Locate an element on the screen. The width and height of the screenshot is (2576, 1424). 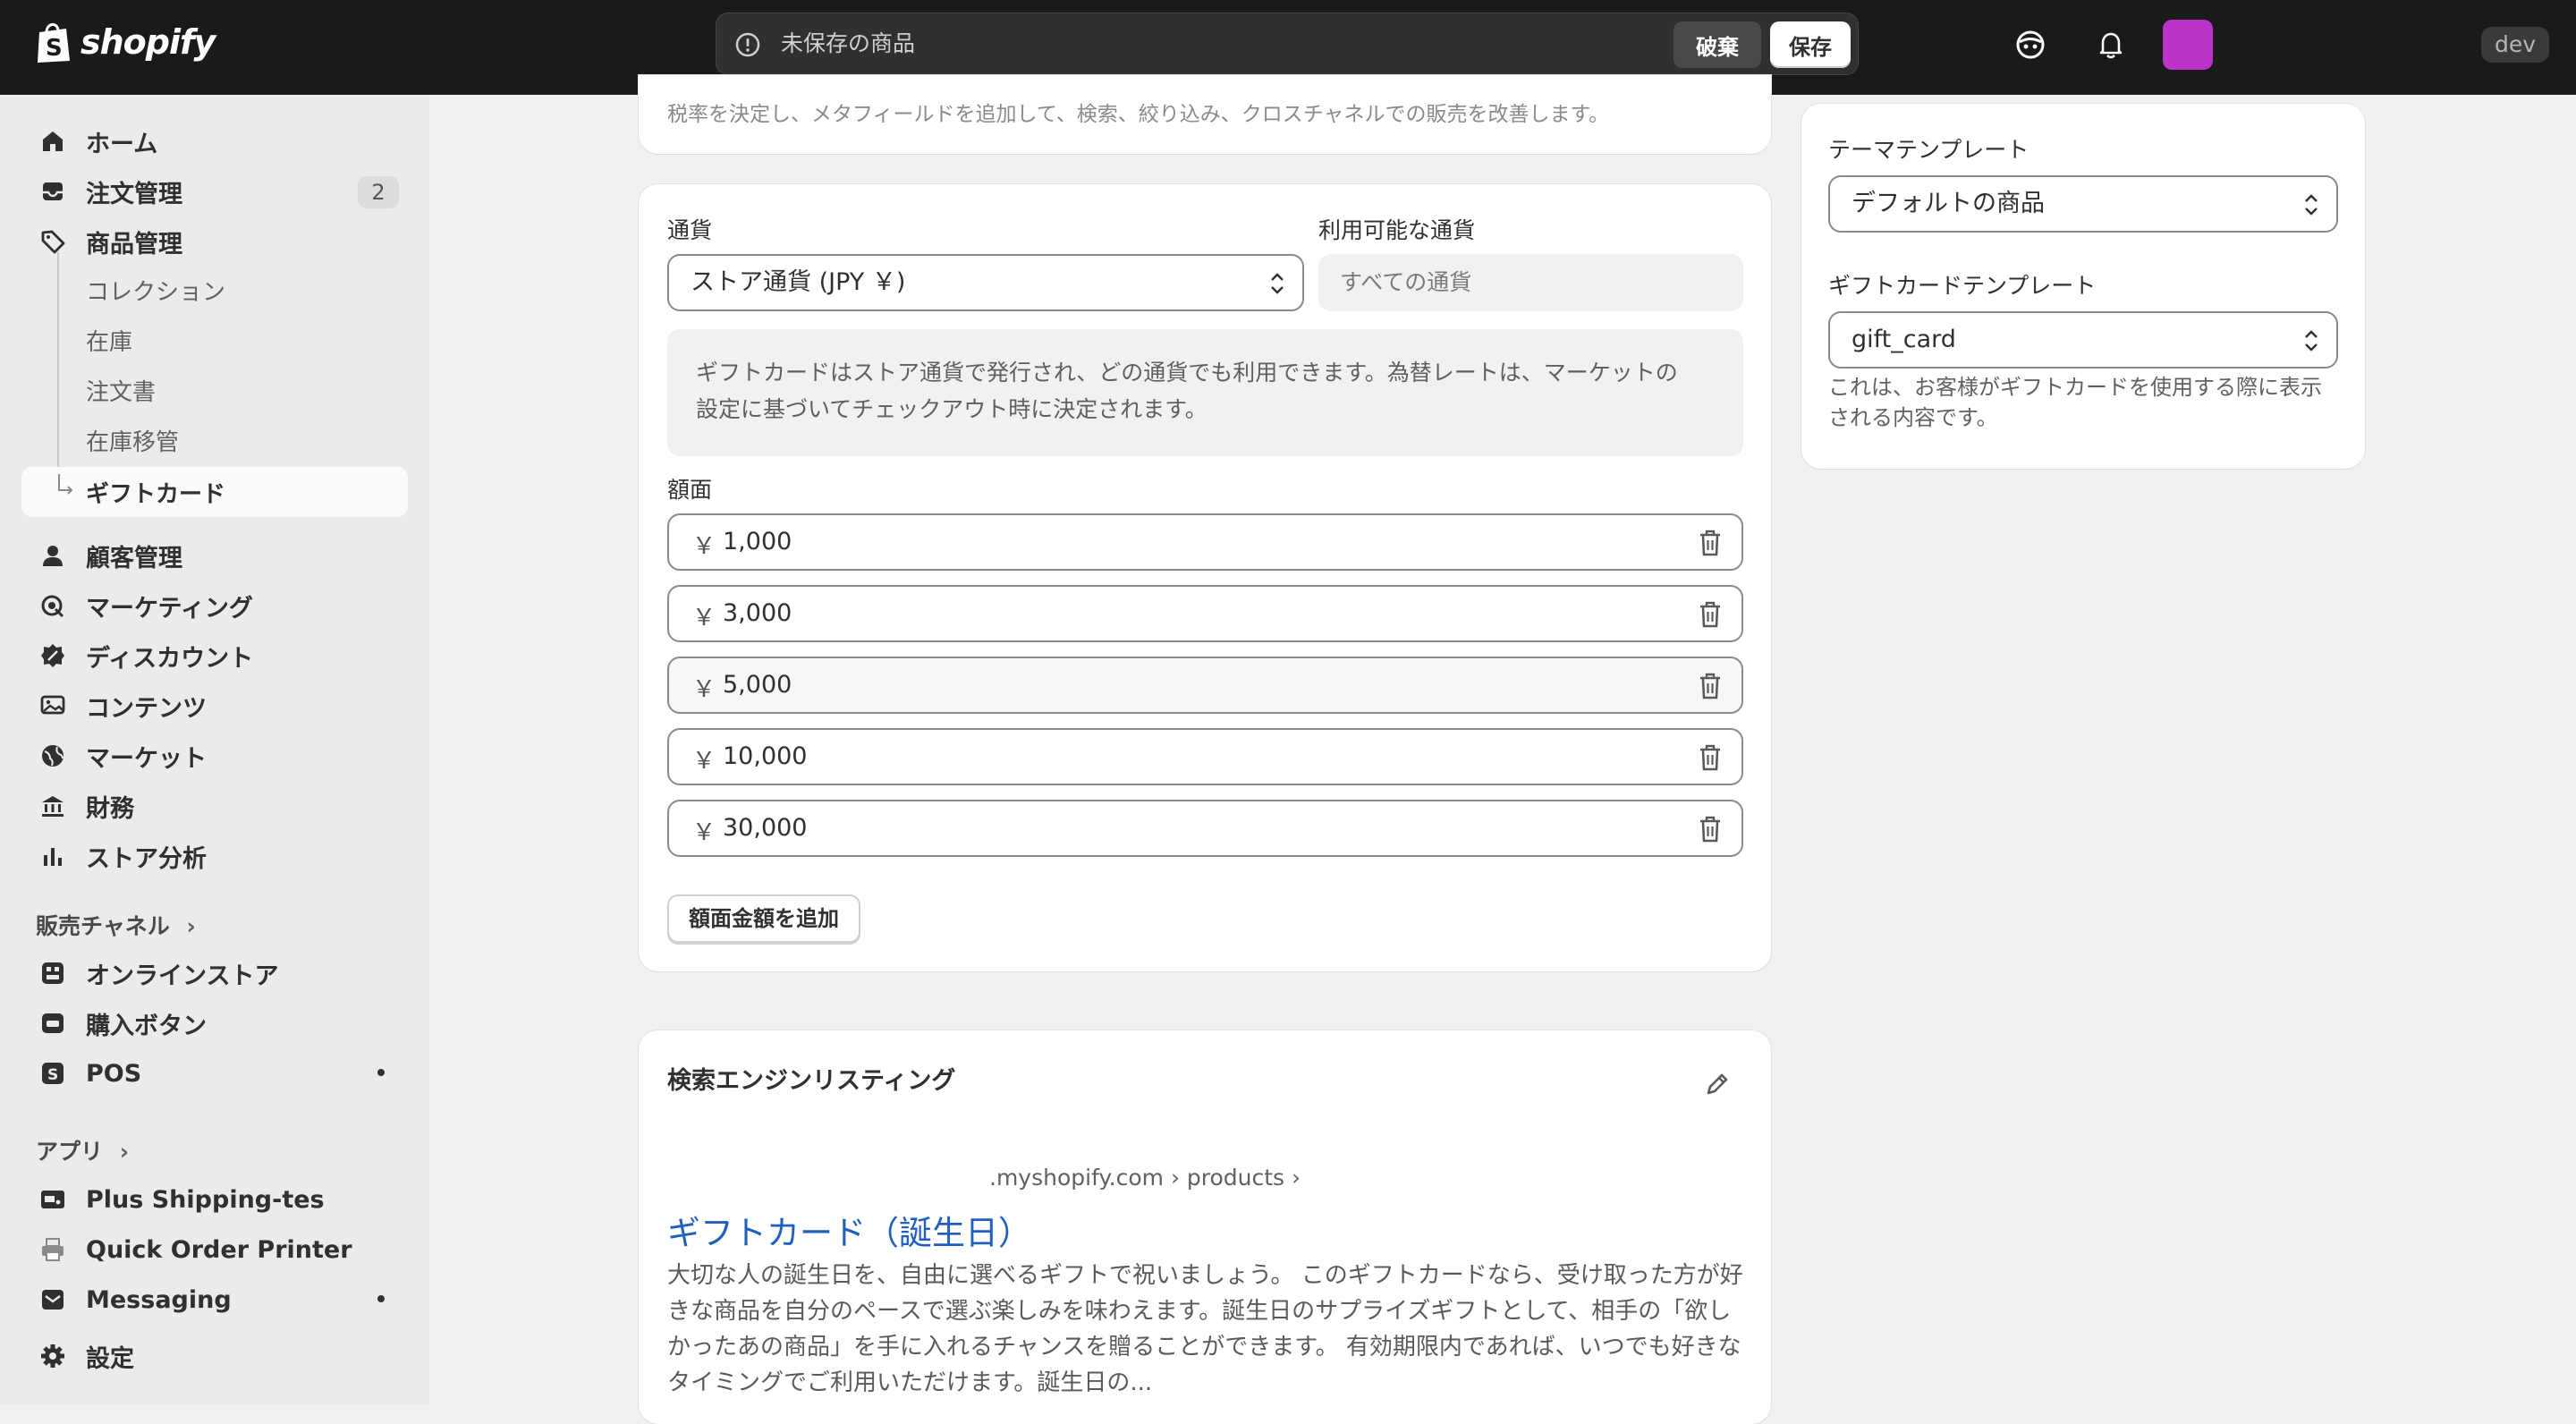
currency-label: 通貨 is located at coordinates (690, 230).